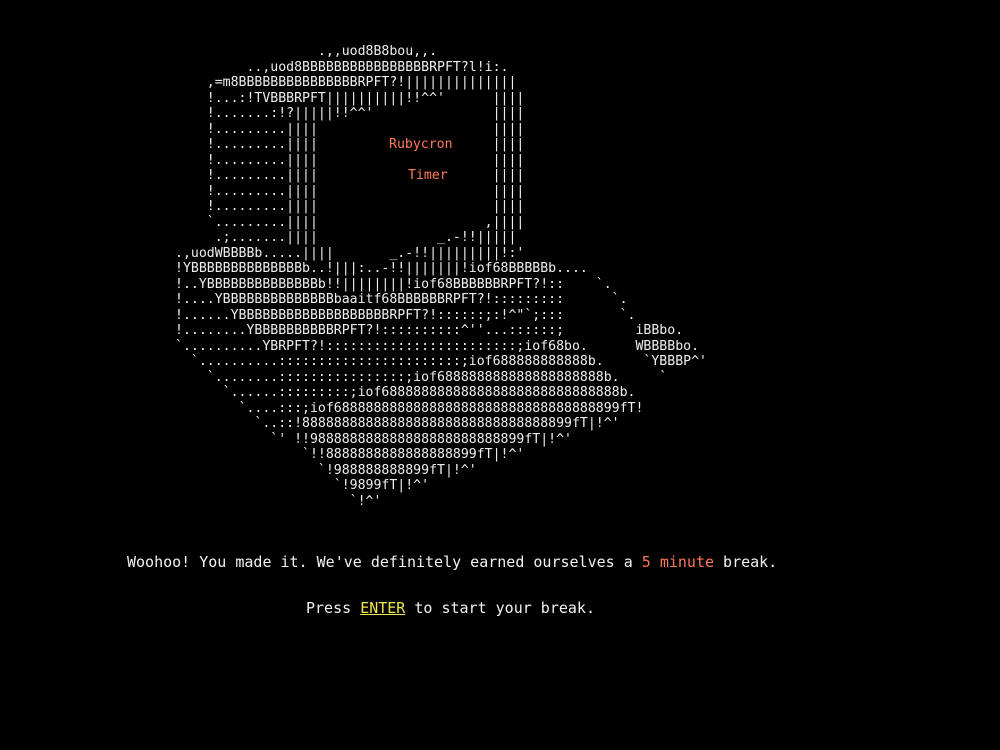 The image size is (1000, 750). Describe the element at coordinates (382, 608) in the screenshot. I see `enter-key-link: ENTER` at that location.